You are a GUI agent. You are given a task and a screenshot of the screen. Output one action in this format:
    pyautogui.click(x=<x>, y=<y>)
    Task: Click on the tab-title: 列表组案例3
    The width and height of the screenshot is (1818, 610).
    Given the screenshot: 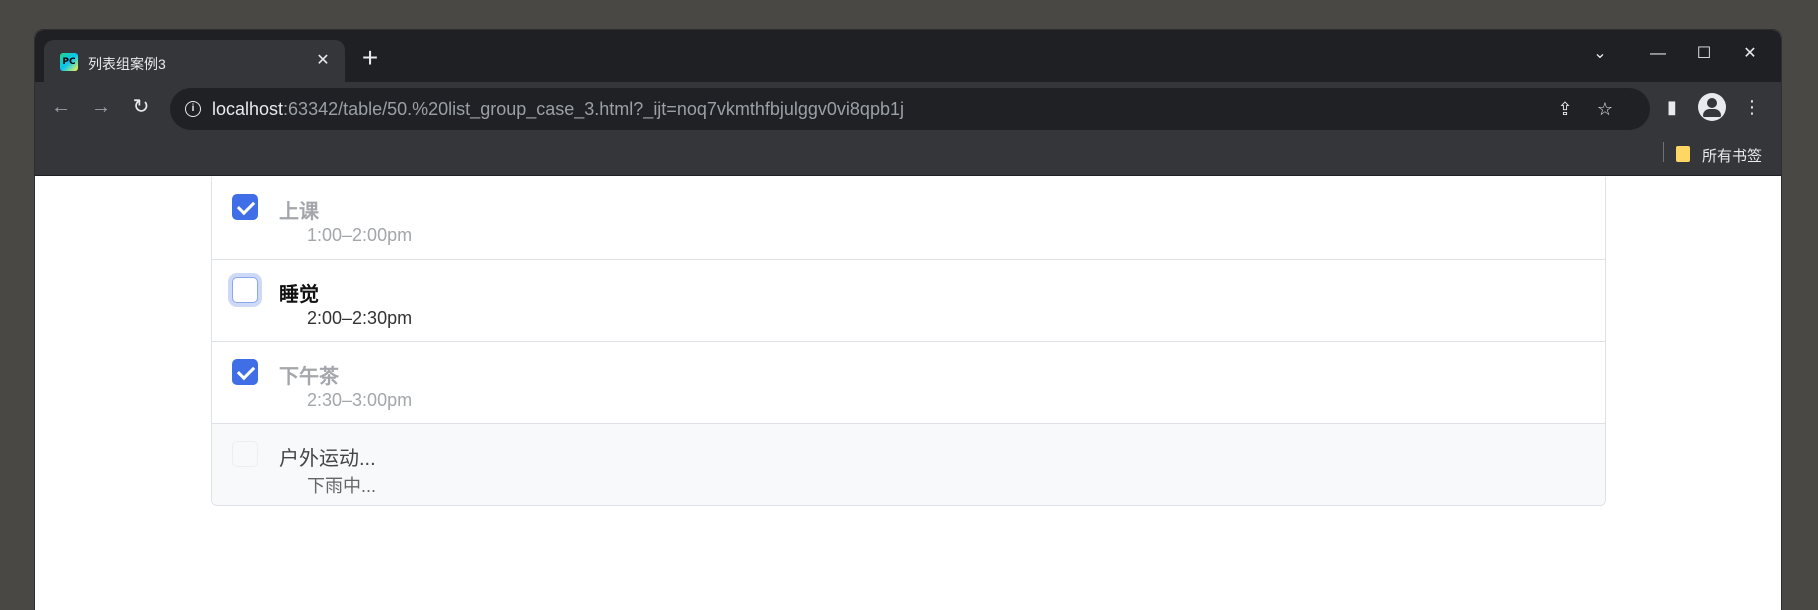 What is the action you would take?
    pyautogui.click(x=127, y=64)
    